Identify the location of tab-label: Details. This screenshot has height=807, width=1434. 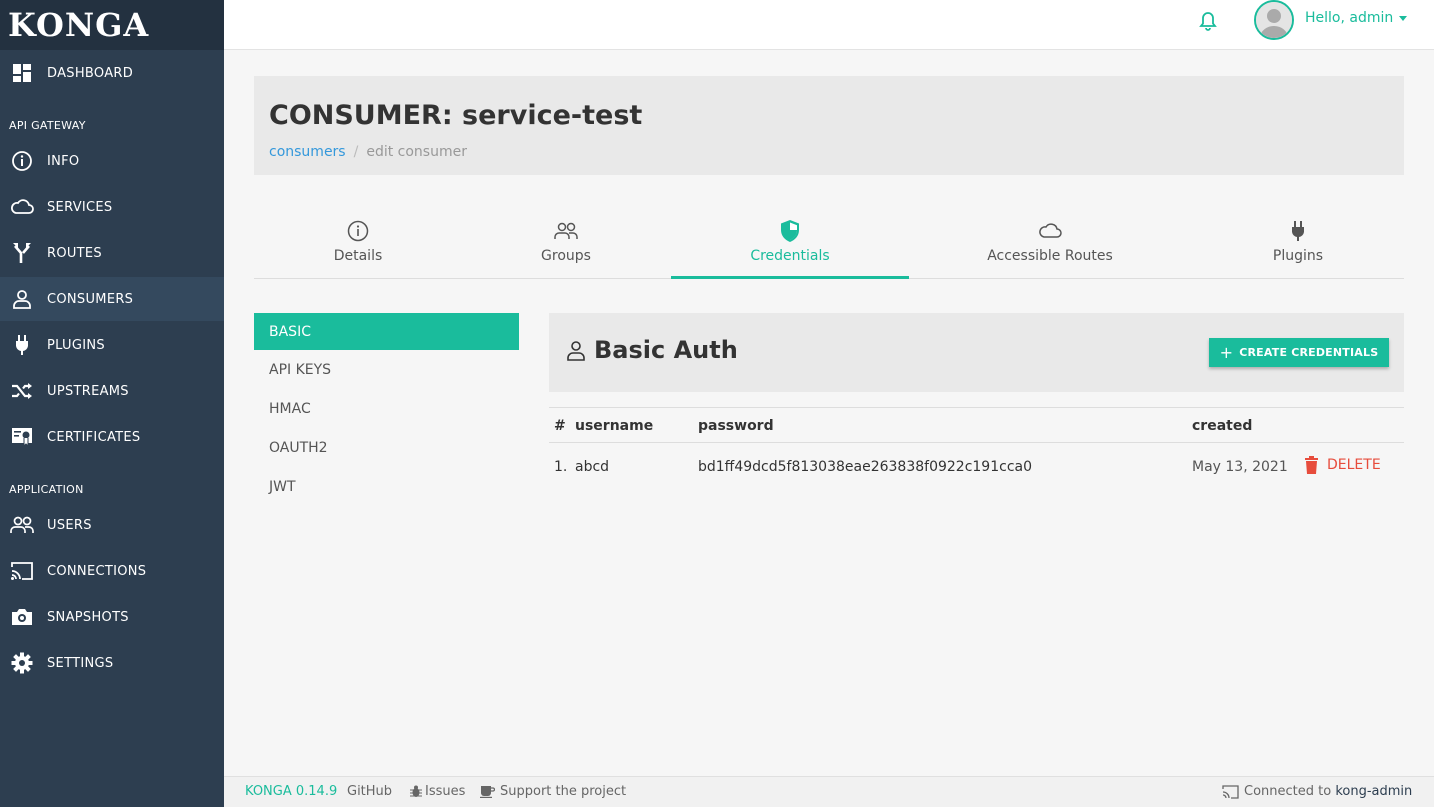
(358, 256).